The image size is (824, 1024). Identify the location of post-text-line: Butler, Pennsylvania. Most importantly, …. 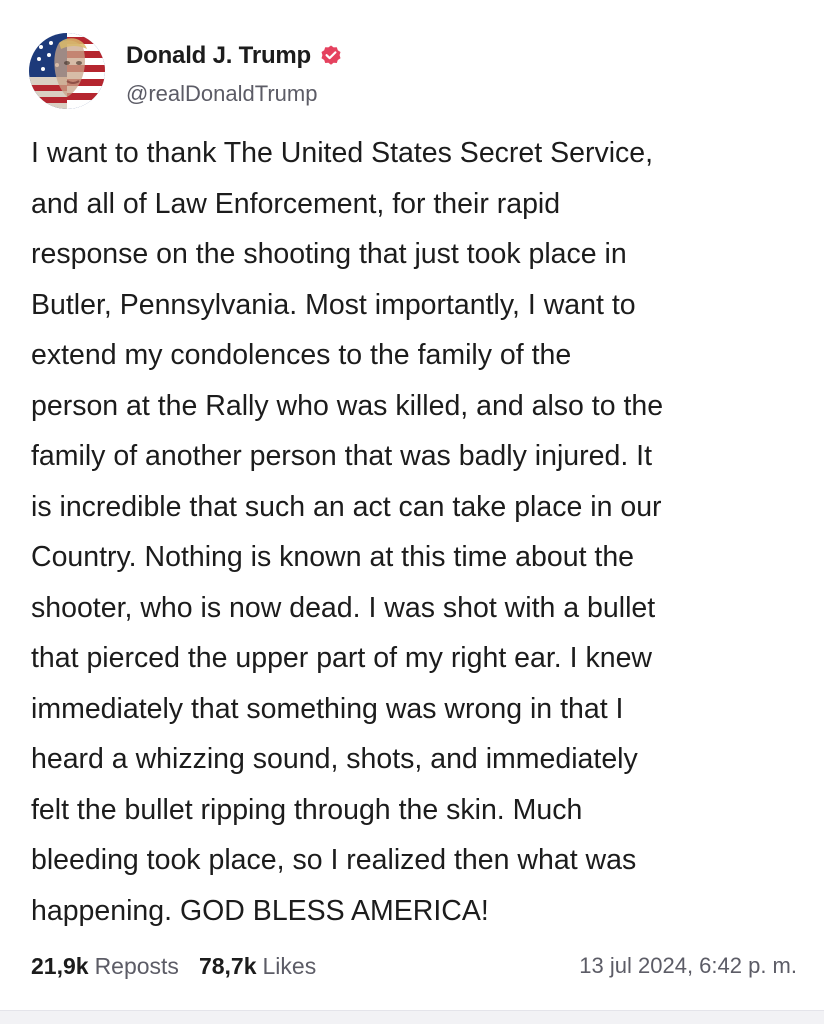
(333, 304).